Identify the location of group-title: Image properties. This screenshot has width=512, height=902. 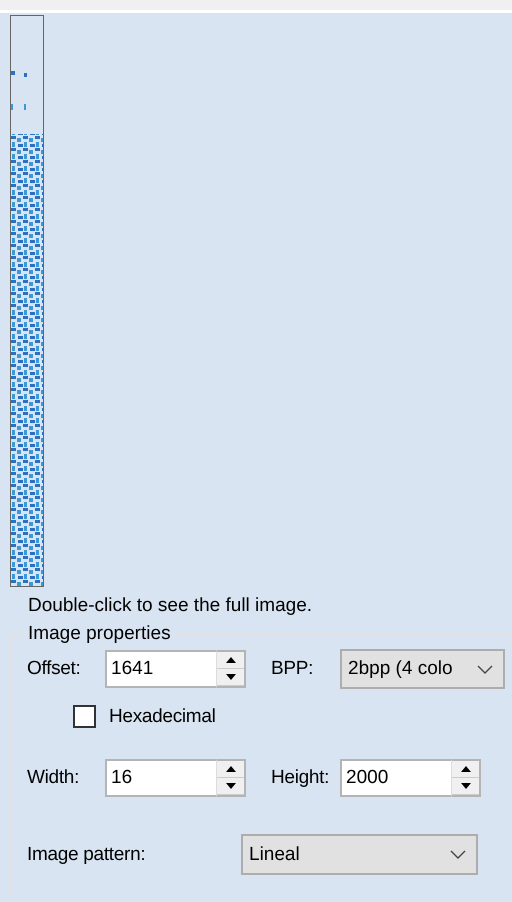
(99, 634).